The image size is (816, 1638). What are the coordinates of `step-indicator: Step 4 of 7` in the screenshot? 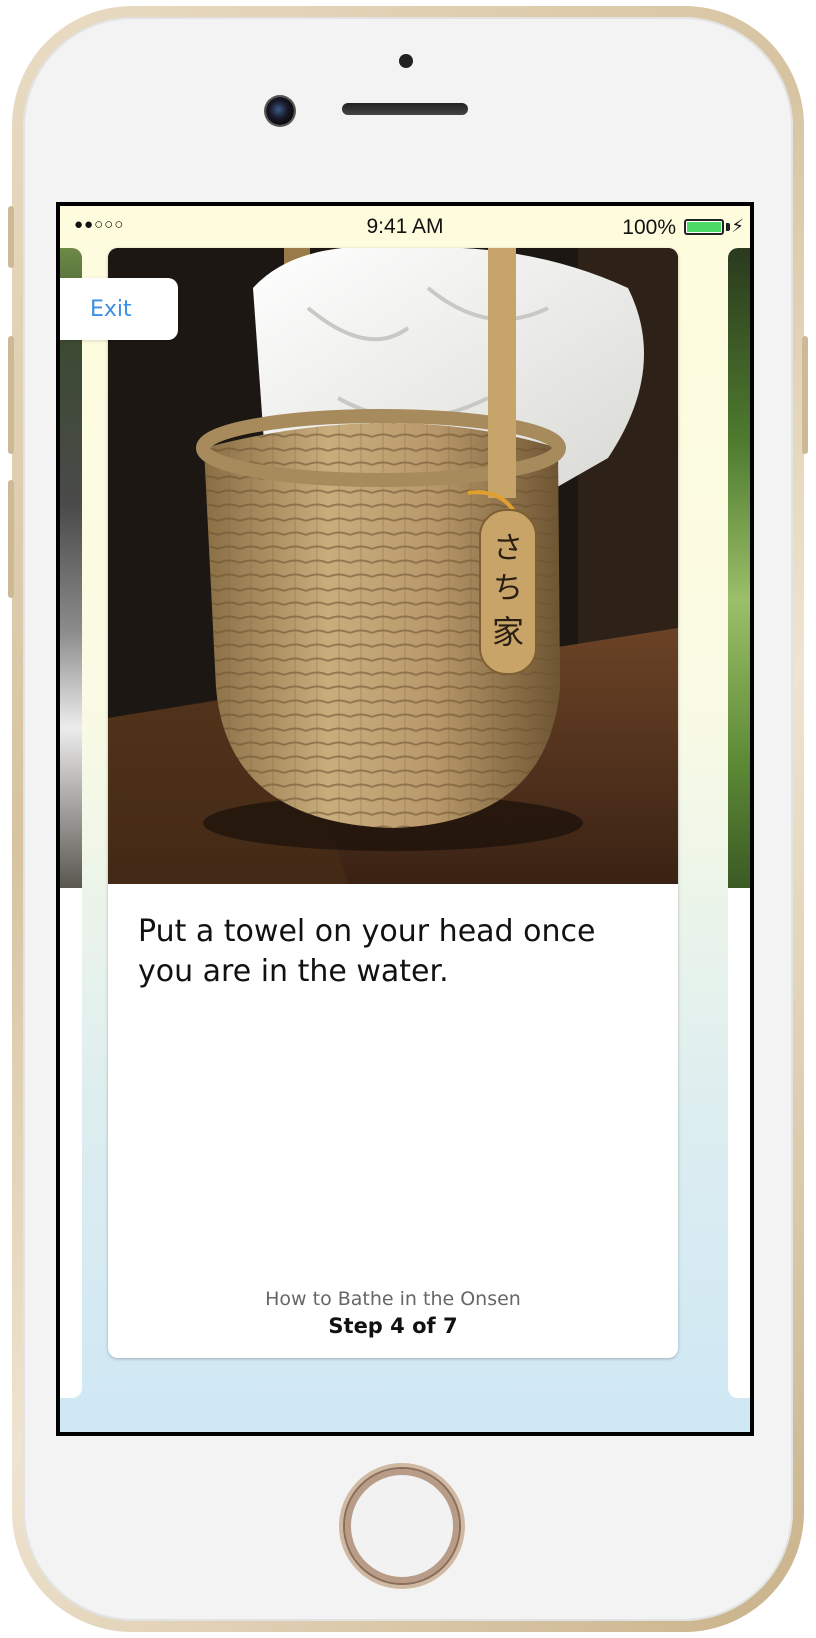 It's located at (393, 1326).